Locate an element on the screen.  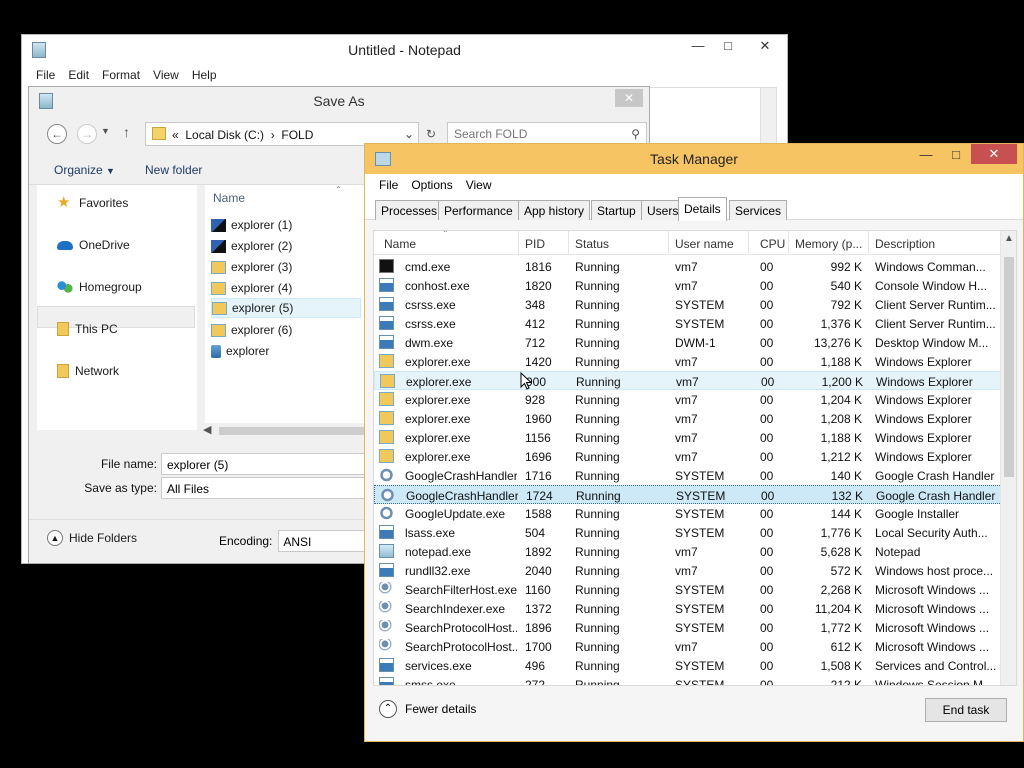
list-item: explorer (6) is located at coordinates (286, 330).